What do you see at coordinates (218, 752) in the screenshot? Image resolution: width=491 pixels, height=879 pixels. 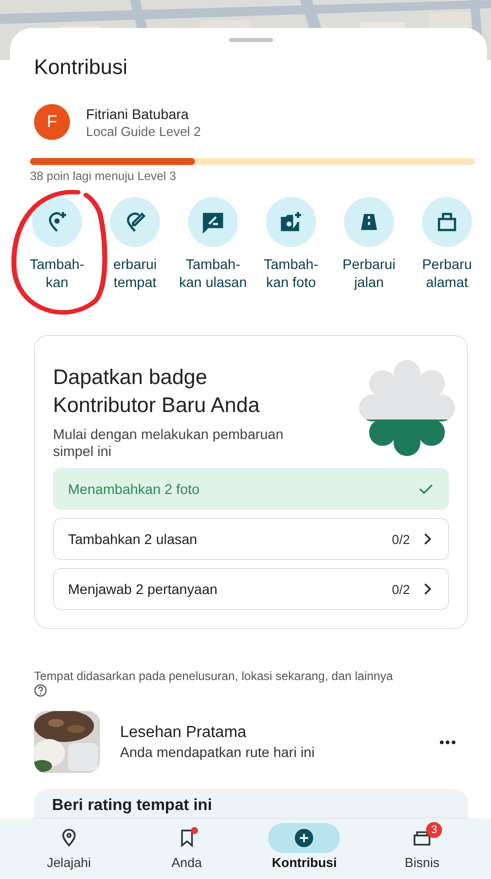 I see `place-subtitle: Anda mendapatkan rute hari ini` at bounding box center [218, 752].